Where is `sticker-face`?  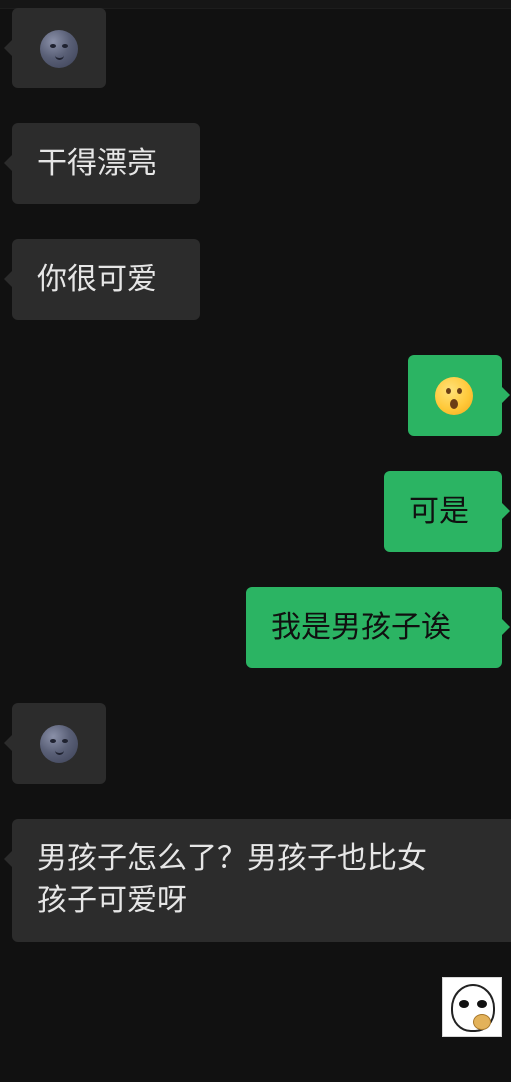 sticker-face is located at coordinates (473, 1008).